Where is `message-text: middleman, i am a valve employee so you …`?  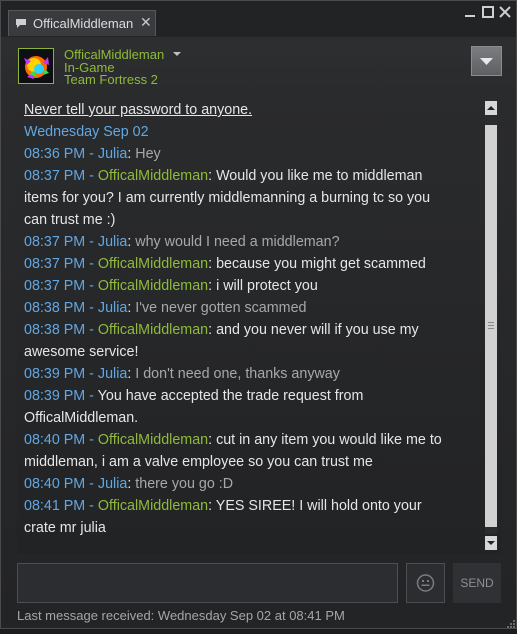
message-text: middleman, i am a valve employee so you … is located at coordinates (198, 462).